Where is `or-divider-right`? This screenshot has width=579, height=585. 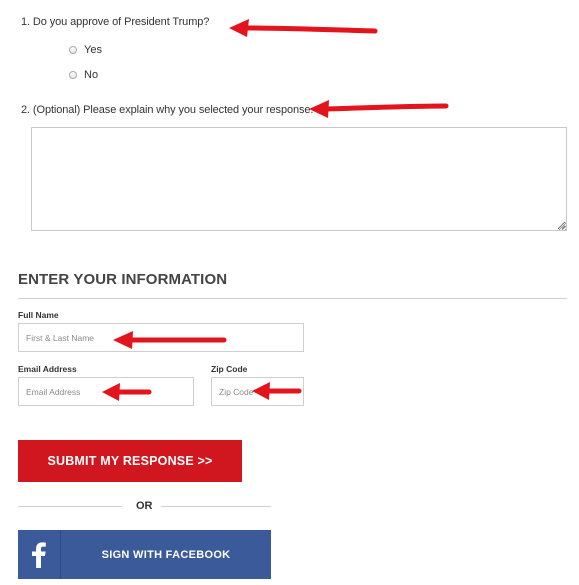
or-divider-right is located at coordinates (216, 506).